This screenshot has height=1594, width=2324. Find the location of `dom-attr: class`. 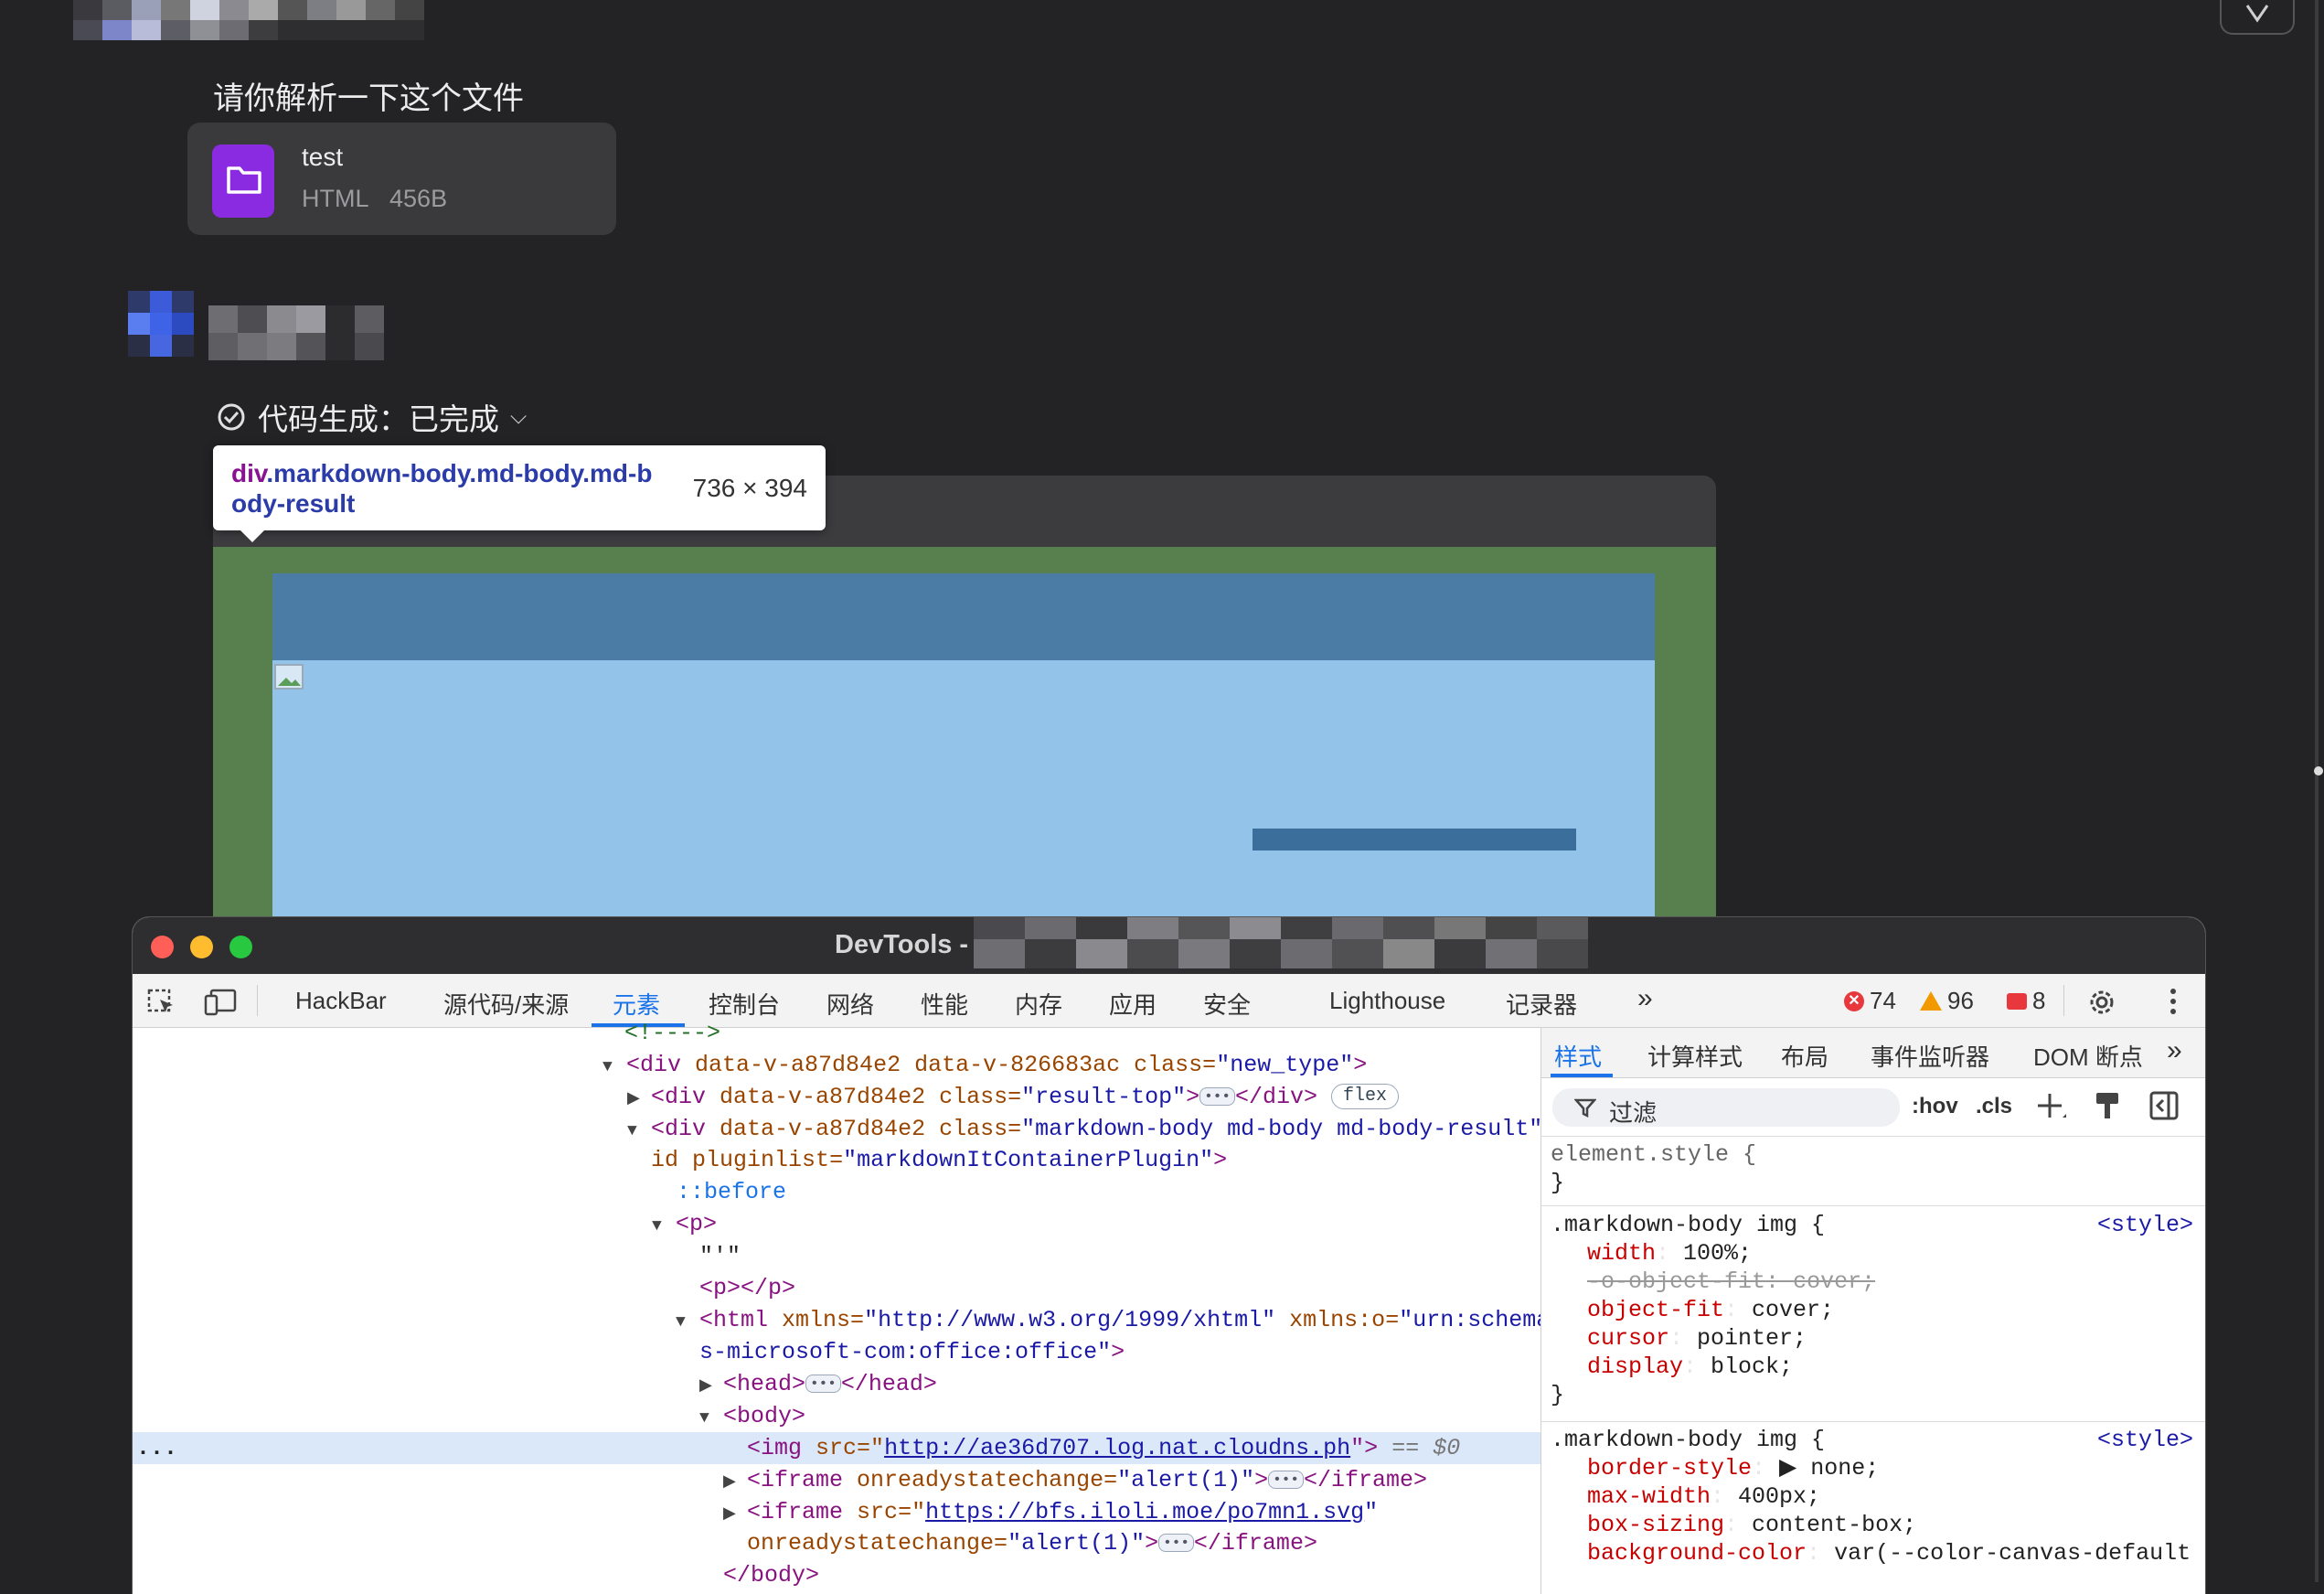

dom-attr: class is located at coordinates (973, 1129).